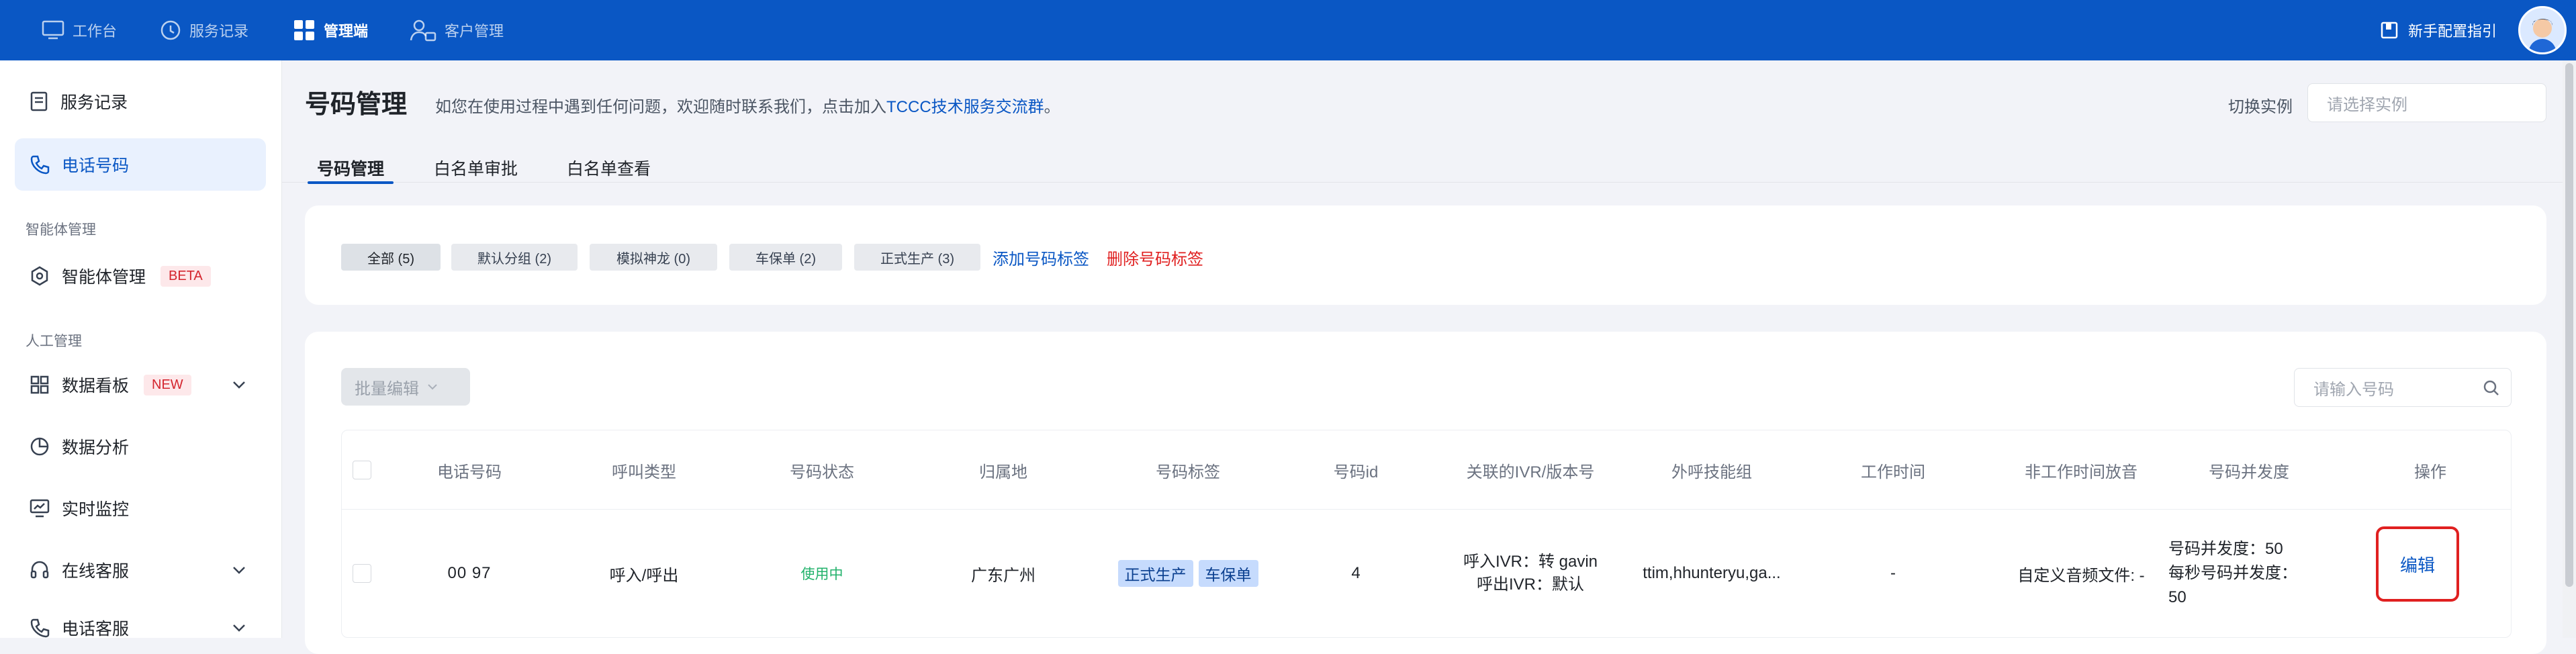  Describe the element at coordinates (965, 107) in the screenshot. I see `tech-group-link: TCCC技术服务交流群` at that location.